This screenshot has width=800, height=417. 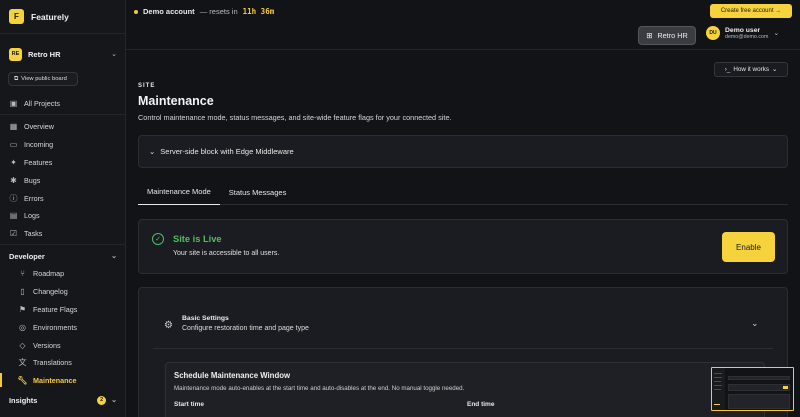 What do you see at coordinates (179, 192) in the screenshot?
I see `tab-maintenance-mode: Maintenance Mode` at bounding box center [179, 192].